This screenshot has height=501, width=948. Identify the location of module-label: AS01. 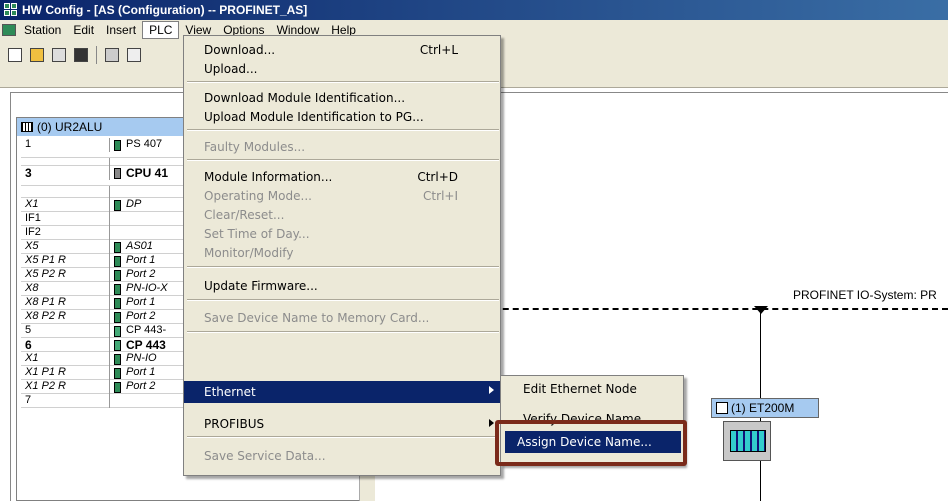
(139, 246).